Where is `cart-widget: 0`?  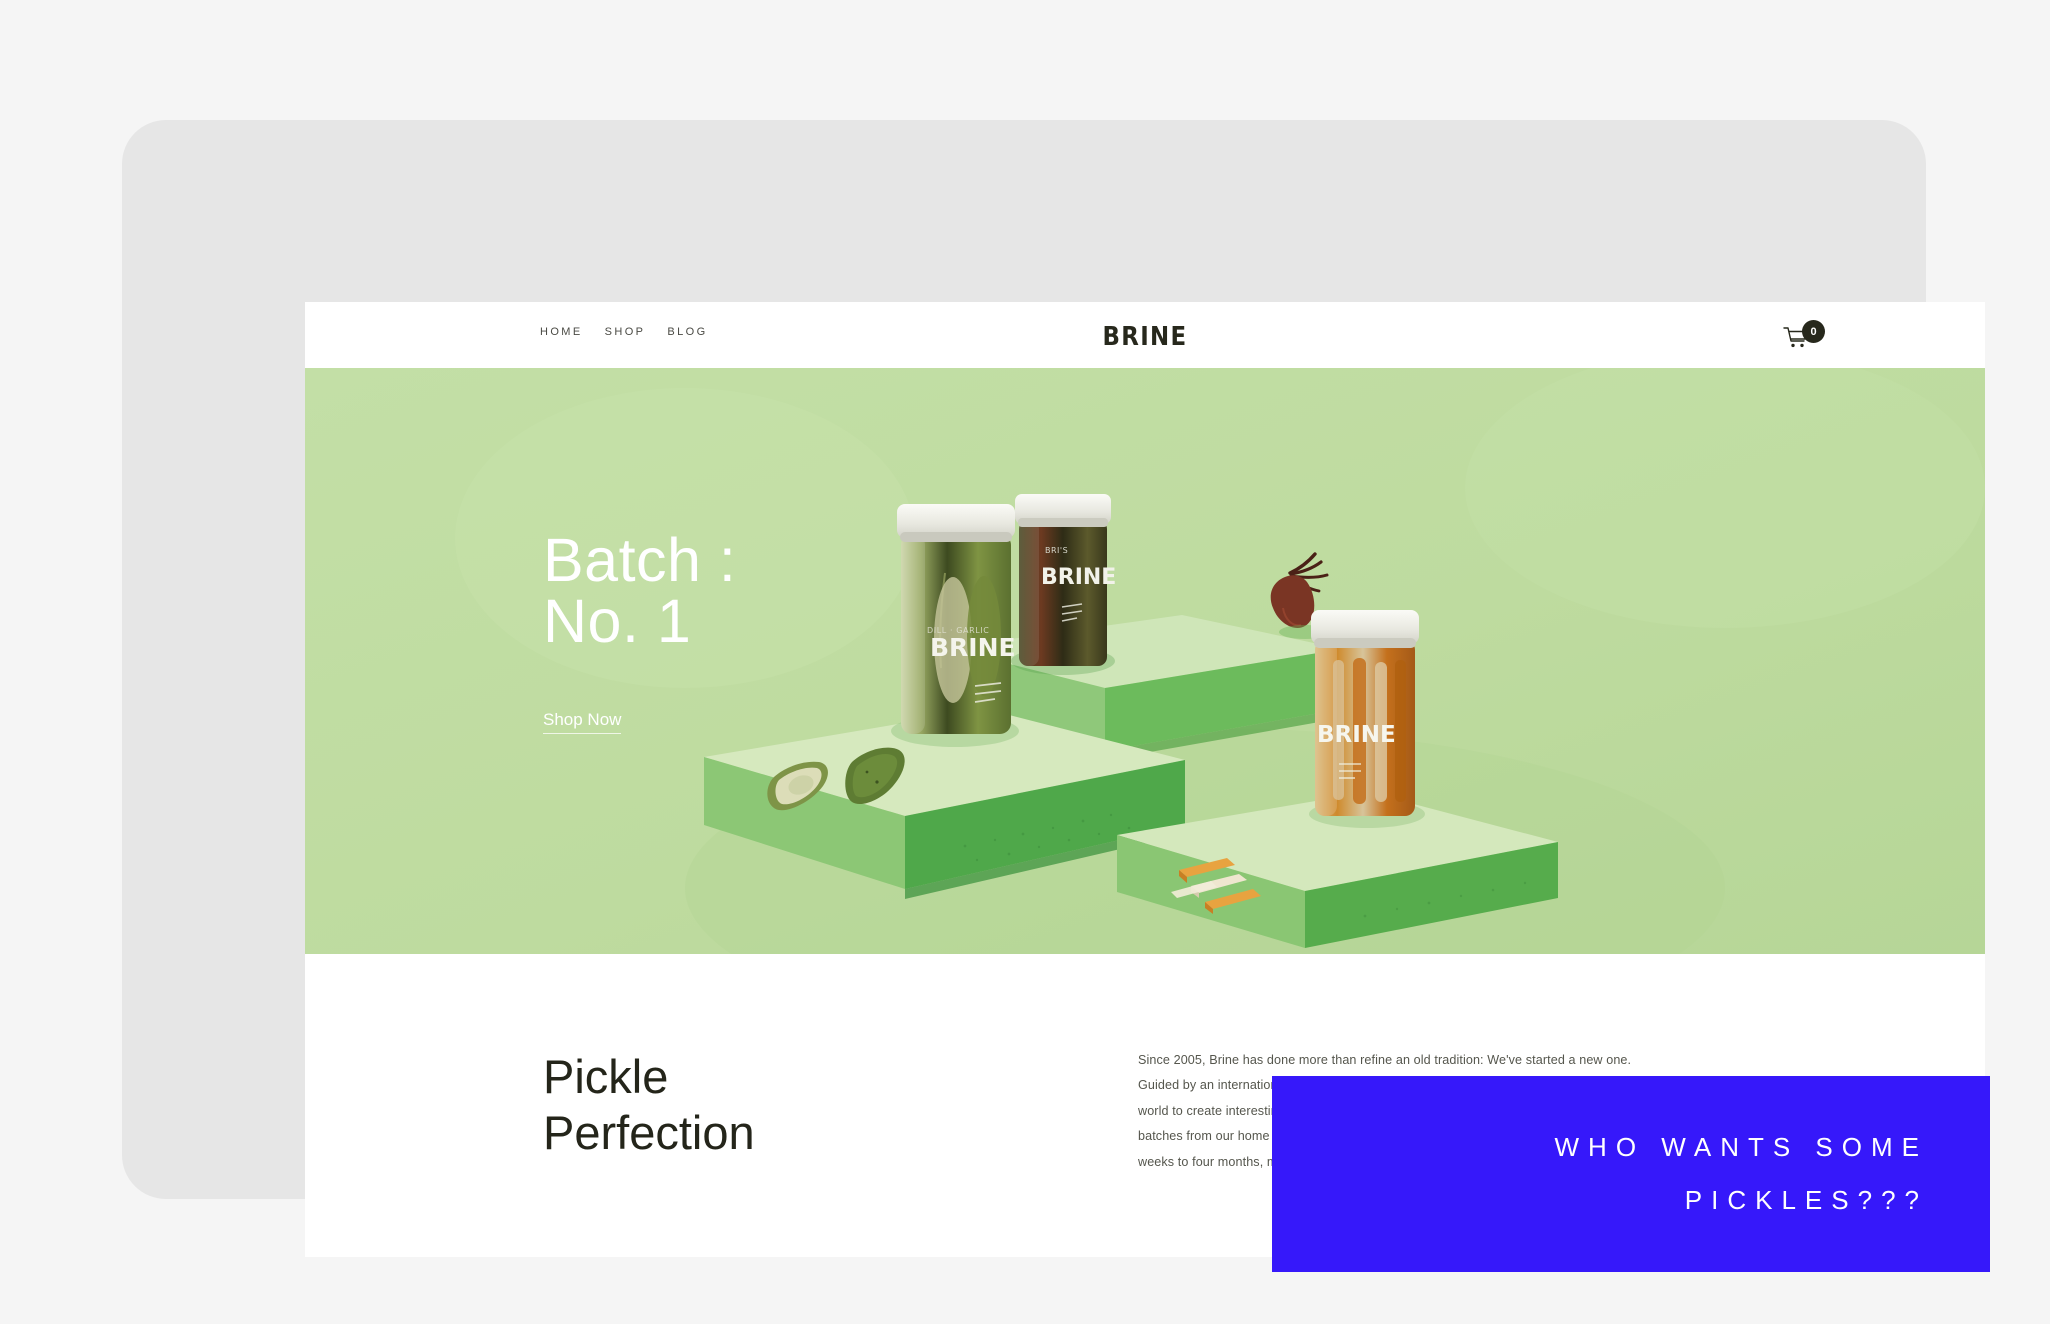
cart-widget: 0 is located at coordinates (1806, 337).